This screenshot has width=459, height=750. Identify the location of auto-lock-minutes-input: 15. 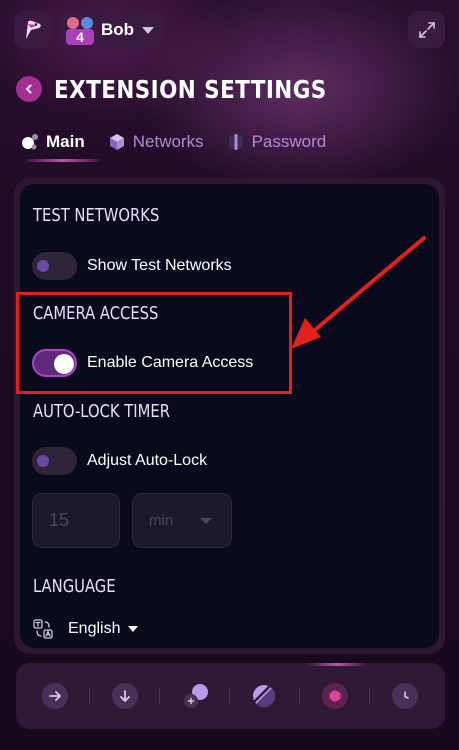
(76, 520).